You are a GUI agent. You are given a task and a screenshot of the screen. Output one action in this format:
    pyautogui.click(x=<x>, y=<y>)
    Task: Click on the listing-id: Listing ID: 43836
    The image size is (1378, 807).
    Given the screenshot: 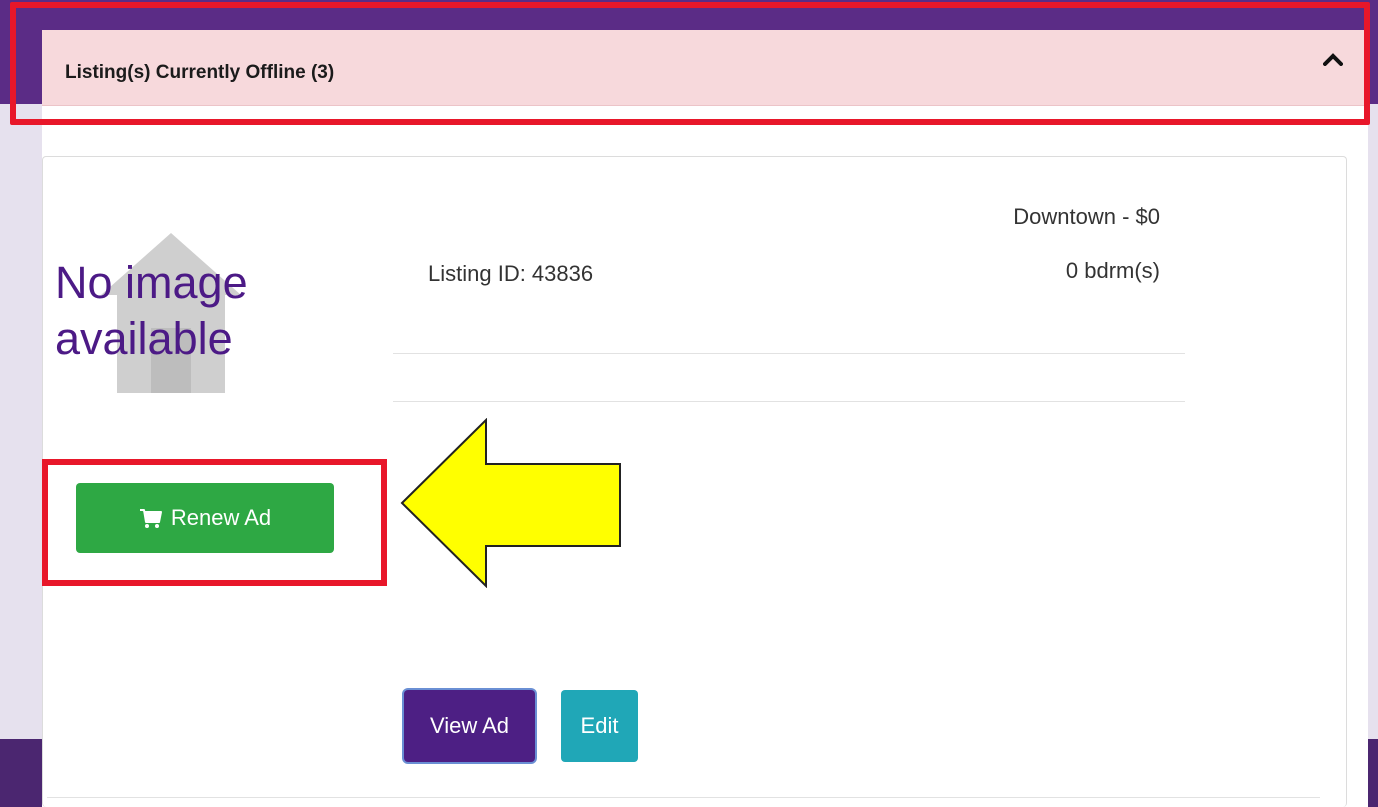 What is the action you would take?
    pyautogui.click(x=511, y=273)
    